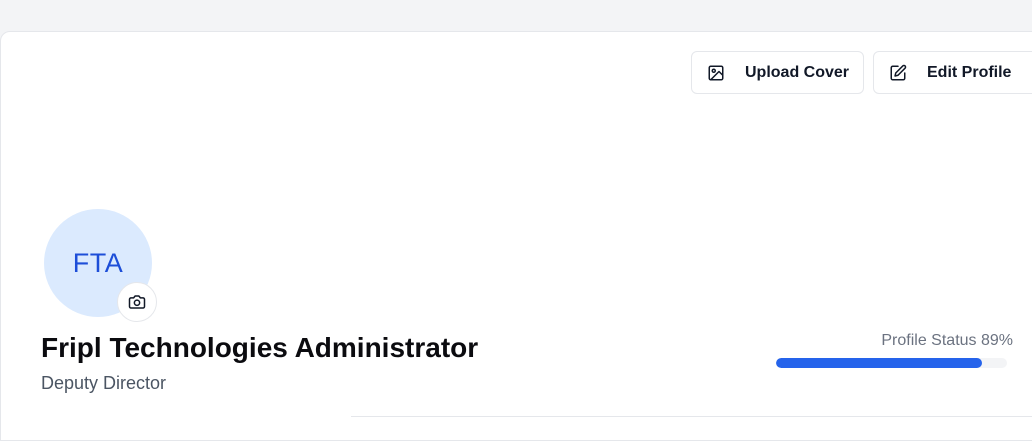 This screenshot has width=1032, height=441. I want to click on edit-profile-button: Edit Profile, so click(952, 72).